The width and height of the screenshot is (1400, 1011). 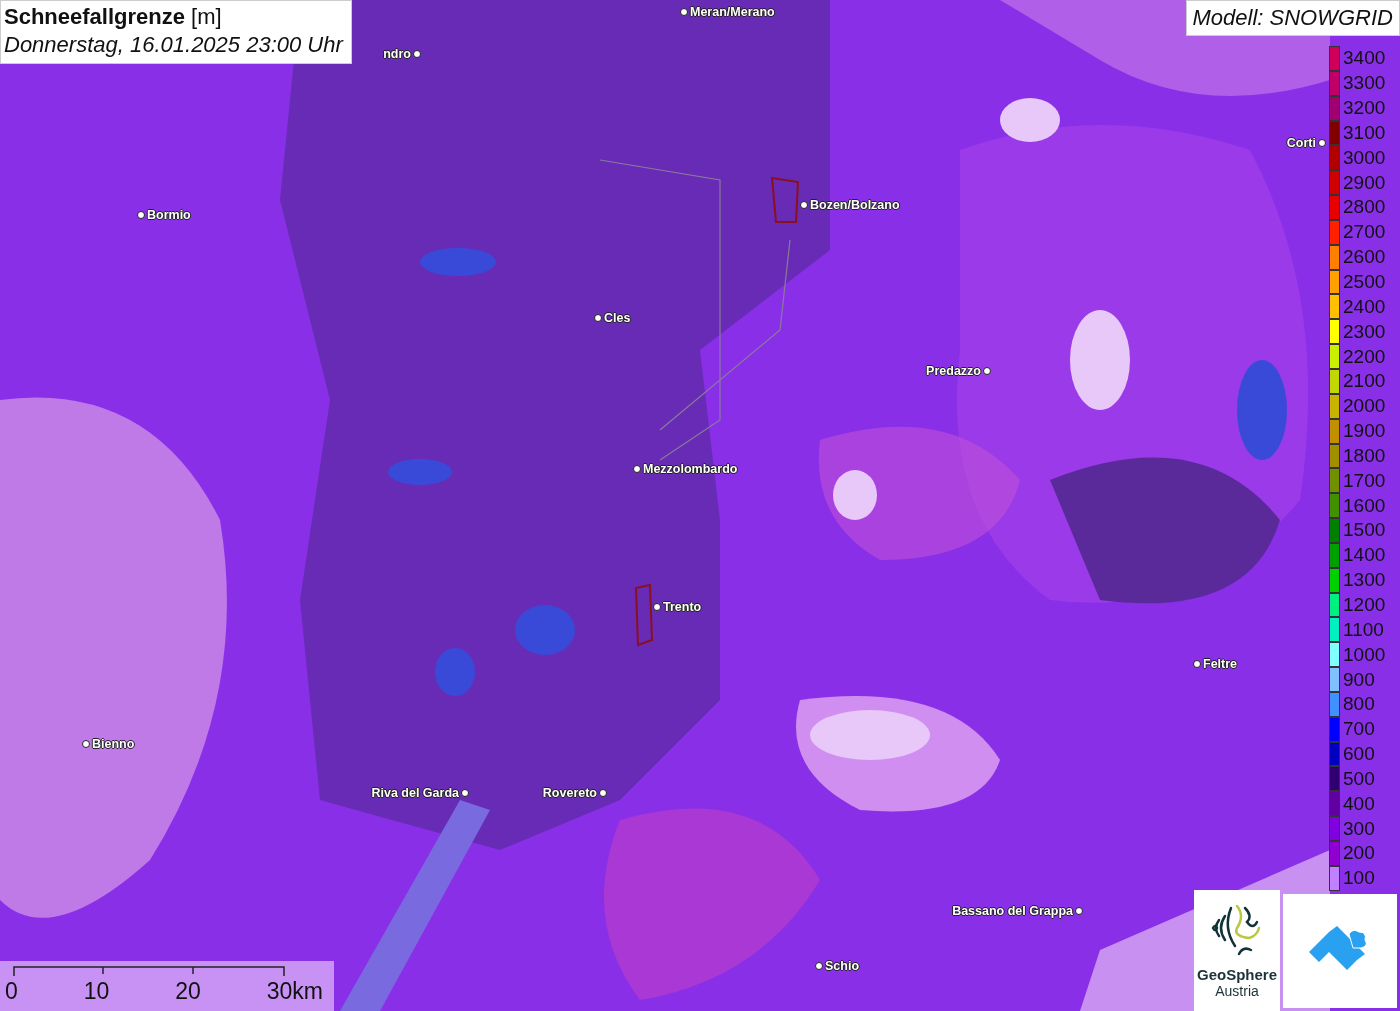 What do you see at coordinates (1359, 704) in the screenshot?
I see `legend-value: 800` at bounding box center [1359, 704].